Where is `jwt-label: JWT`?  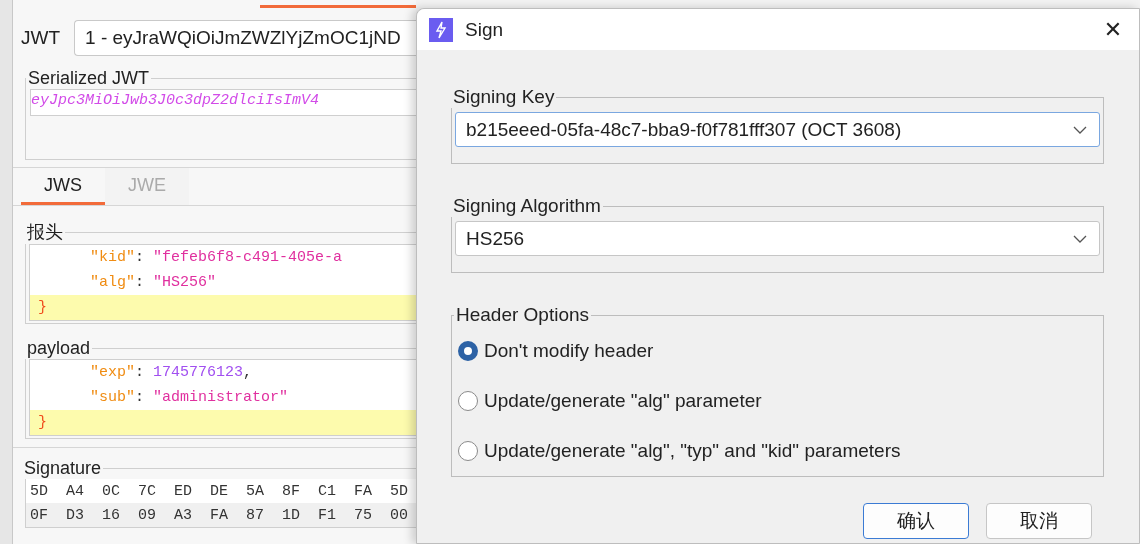 jwt-label: JWT is located at coordinates (41, 38).